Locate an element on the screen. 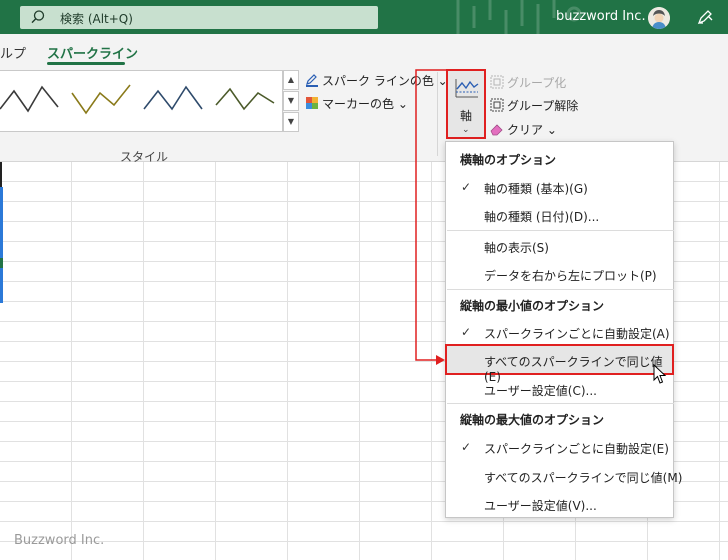 The width and height of the screenshot is (728, 560). axis-button: 軸 ⌄ is located at coordinates (466, 104).